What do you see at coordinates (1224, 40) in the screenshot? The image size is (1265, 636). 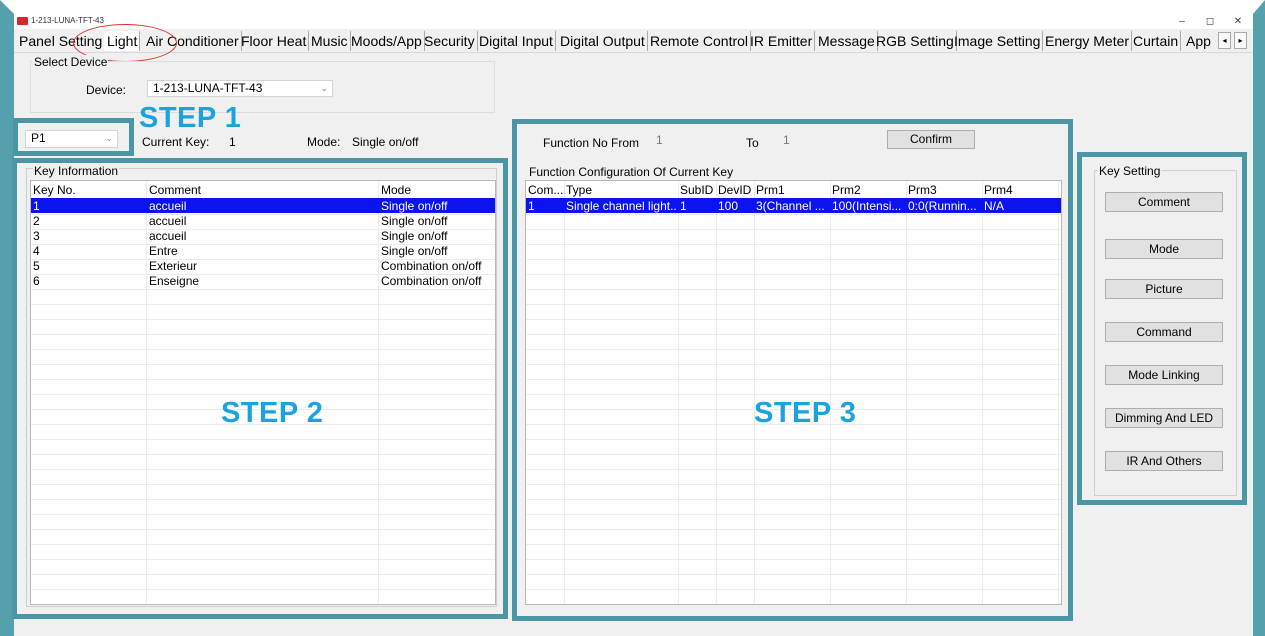 I see `tab-scroll-left-button: ◂` at bounding box center [1224, 40].